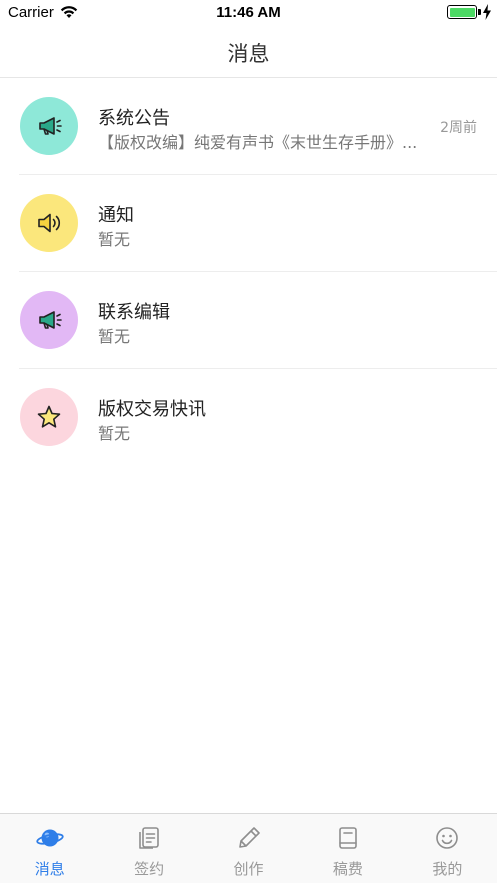  Describe the element at coordinates (152, 409) in the screenshot. I see `message-title: 版权交易快讯` at that location.